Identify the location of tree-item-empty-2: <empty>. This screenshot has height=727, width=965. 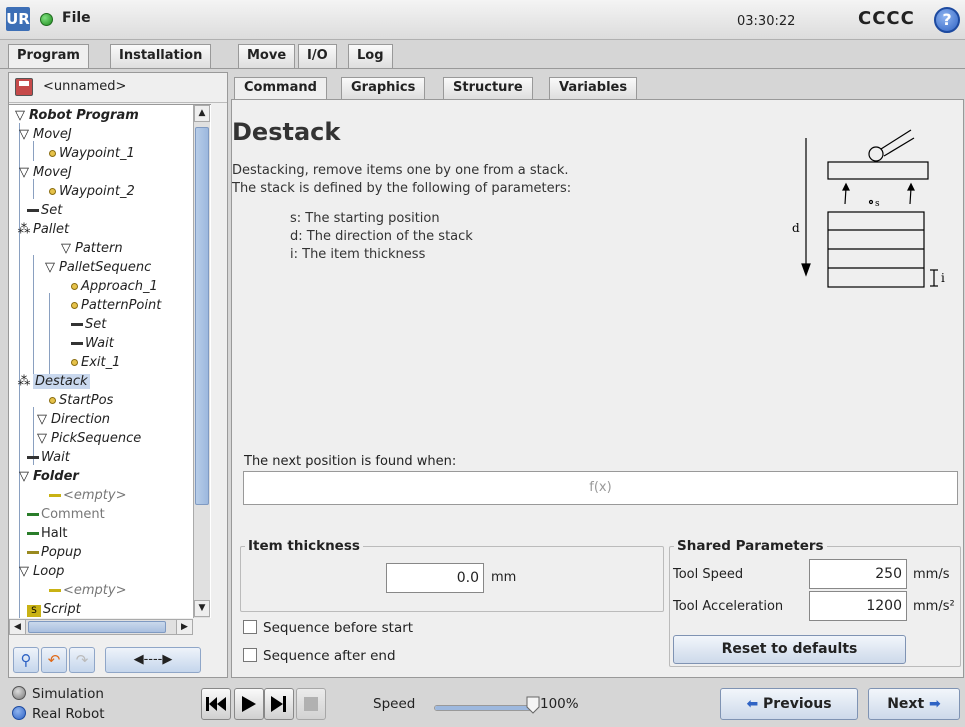
(88, 590).